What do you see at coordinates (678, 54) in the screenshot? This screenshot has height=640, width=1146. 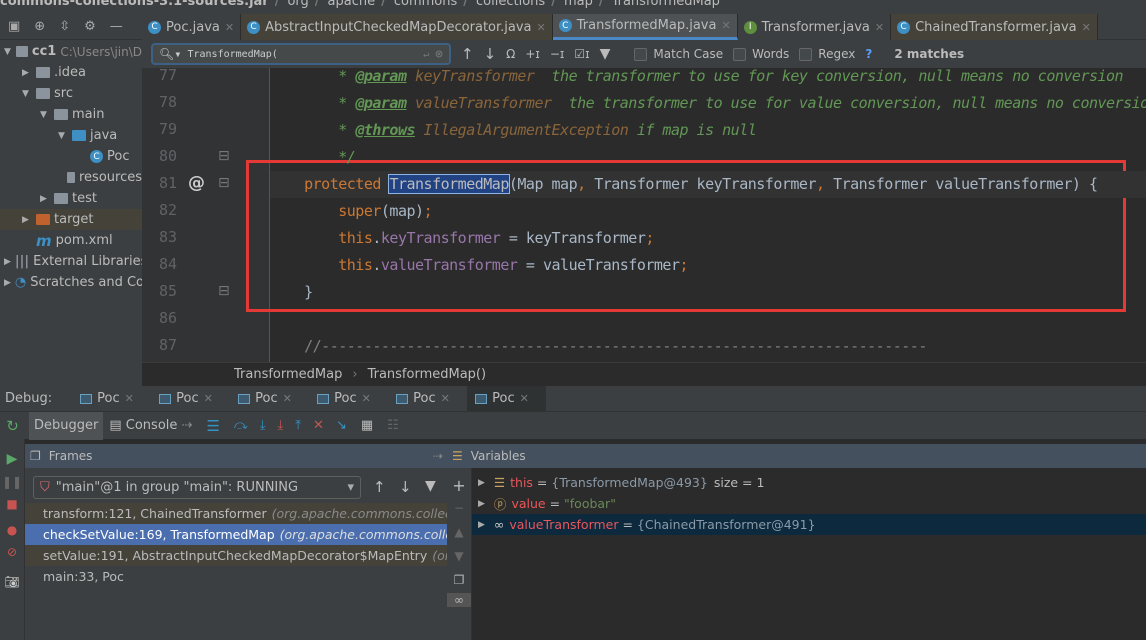 I see `match-case-checkbox: Match Case` at bounding box center [678, 54].